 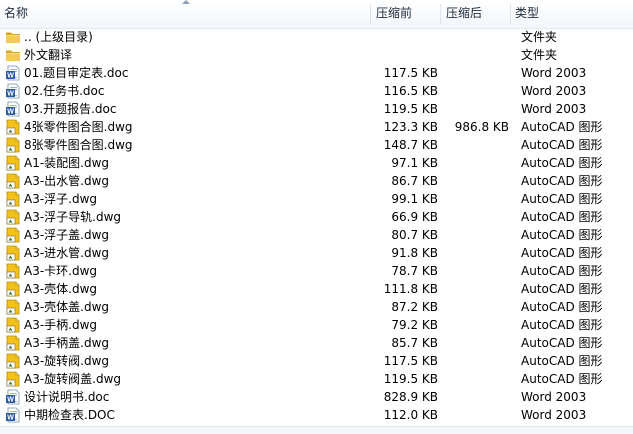 What do you see at coordinates (76, 73) in the screenshot?
I see `file-name: 01.题目审定表.doc` at bounding box center [76, 73].